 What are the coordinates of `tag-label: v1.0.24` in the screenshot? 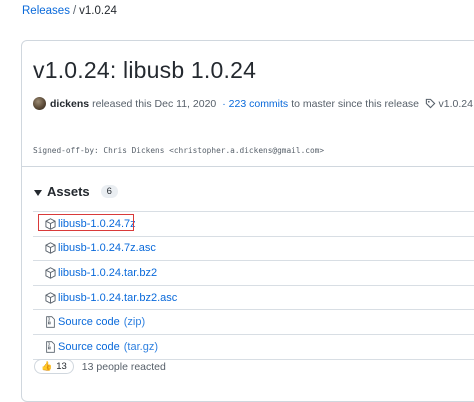 It's located at (455, 103).